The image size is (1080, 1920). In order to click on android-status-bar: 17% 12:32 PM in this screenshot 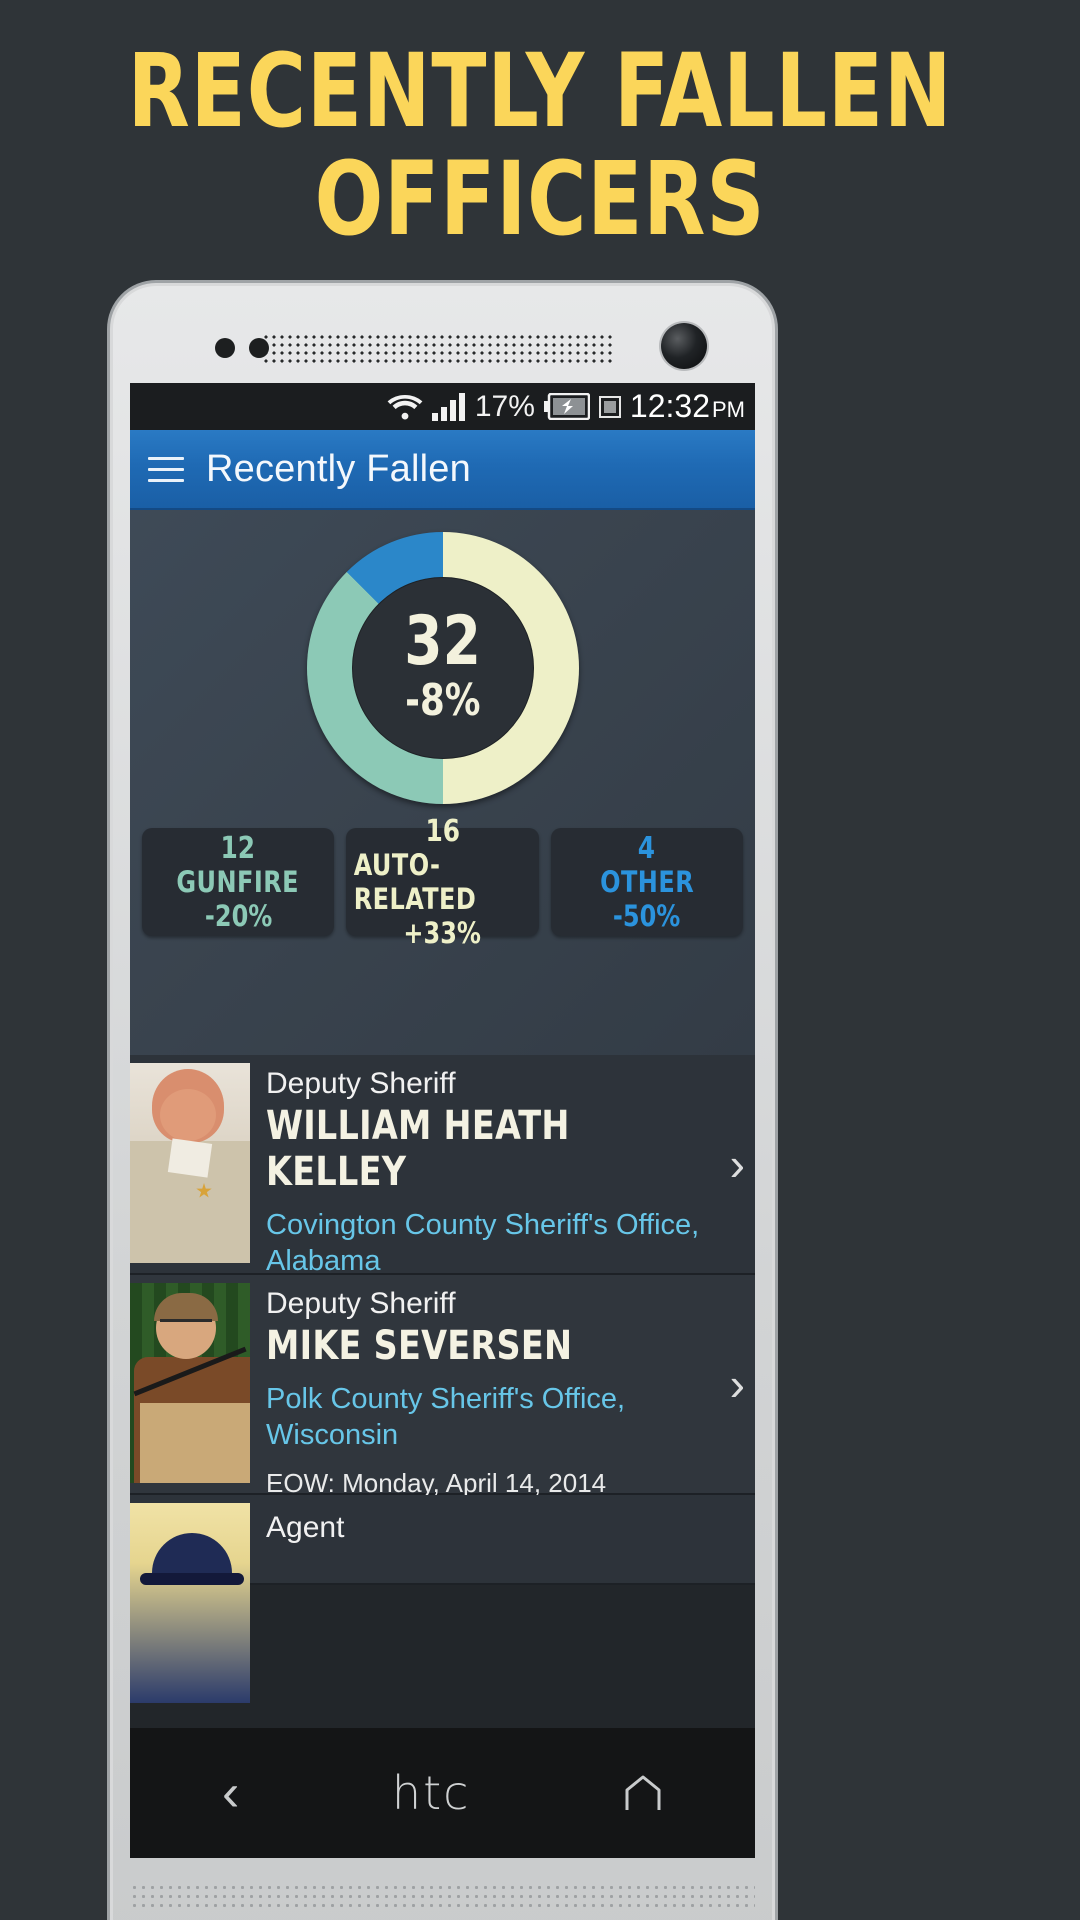, I will do `click(442, 406)`.